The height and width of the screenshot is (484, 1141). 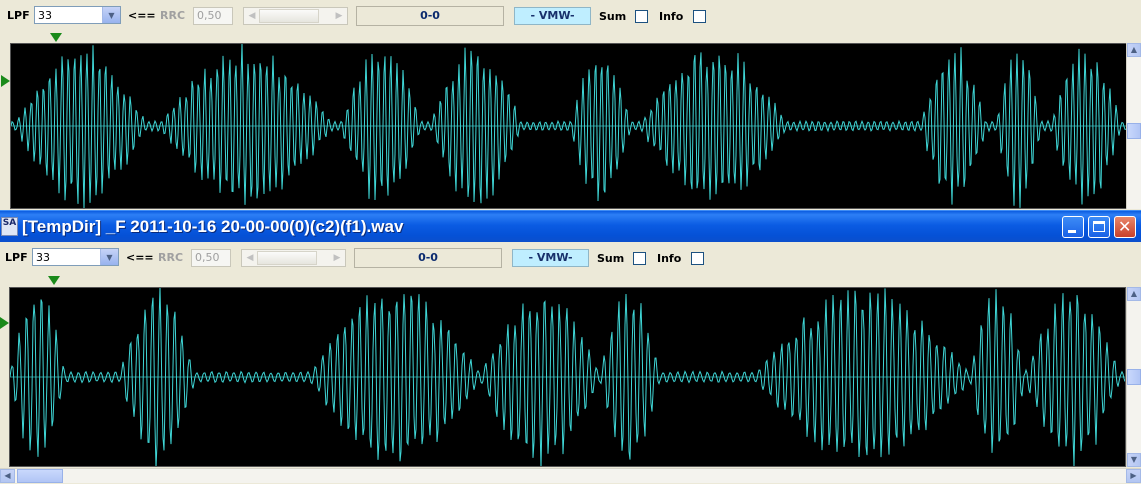 I want to click on minimize-icon, so click(x=1072, y=231).